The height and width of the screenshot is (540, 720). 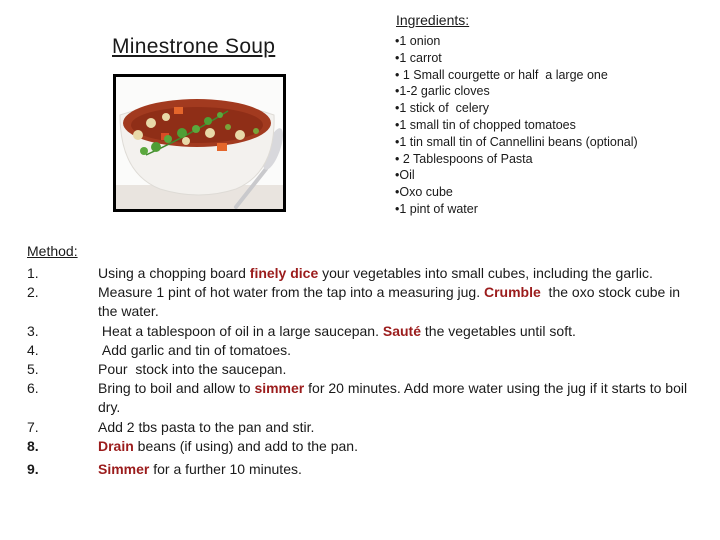 What do you see at coordinates (279, 388) in the screenshot?
I see `highlighted-action: simmer` at bounding box center [279, 388].